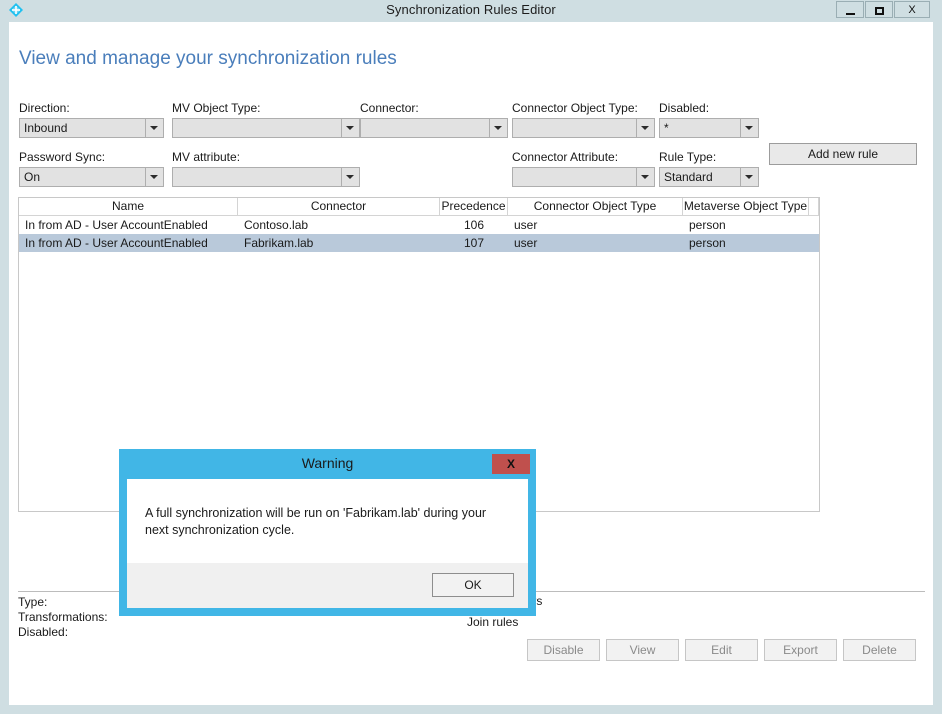 The width and height of the screenshot is (942, 714). What do you see at coordinates (912, 9) in the screenshot?
I see `close-button: X` at bounding box center [912, 9].